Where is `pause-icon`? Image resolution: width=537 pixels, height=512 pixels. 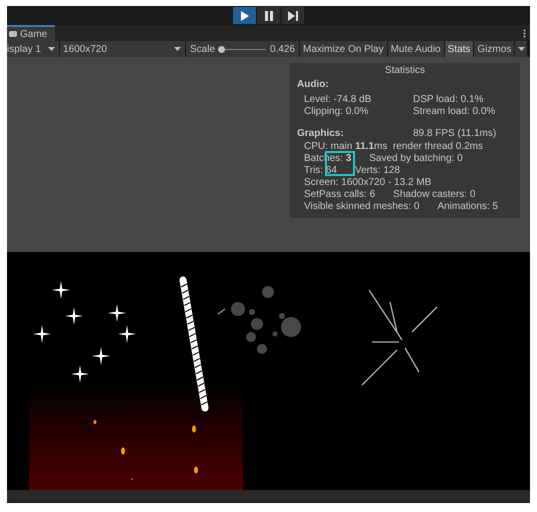 pause-icon is located at coordinates (268, 15).